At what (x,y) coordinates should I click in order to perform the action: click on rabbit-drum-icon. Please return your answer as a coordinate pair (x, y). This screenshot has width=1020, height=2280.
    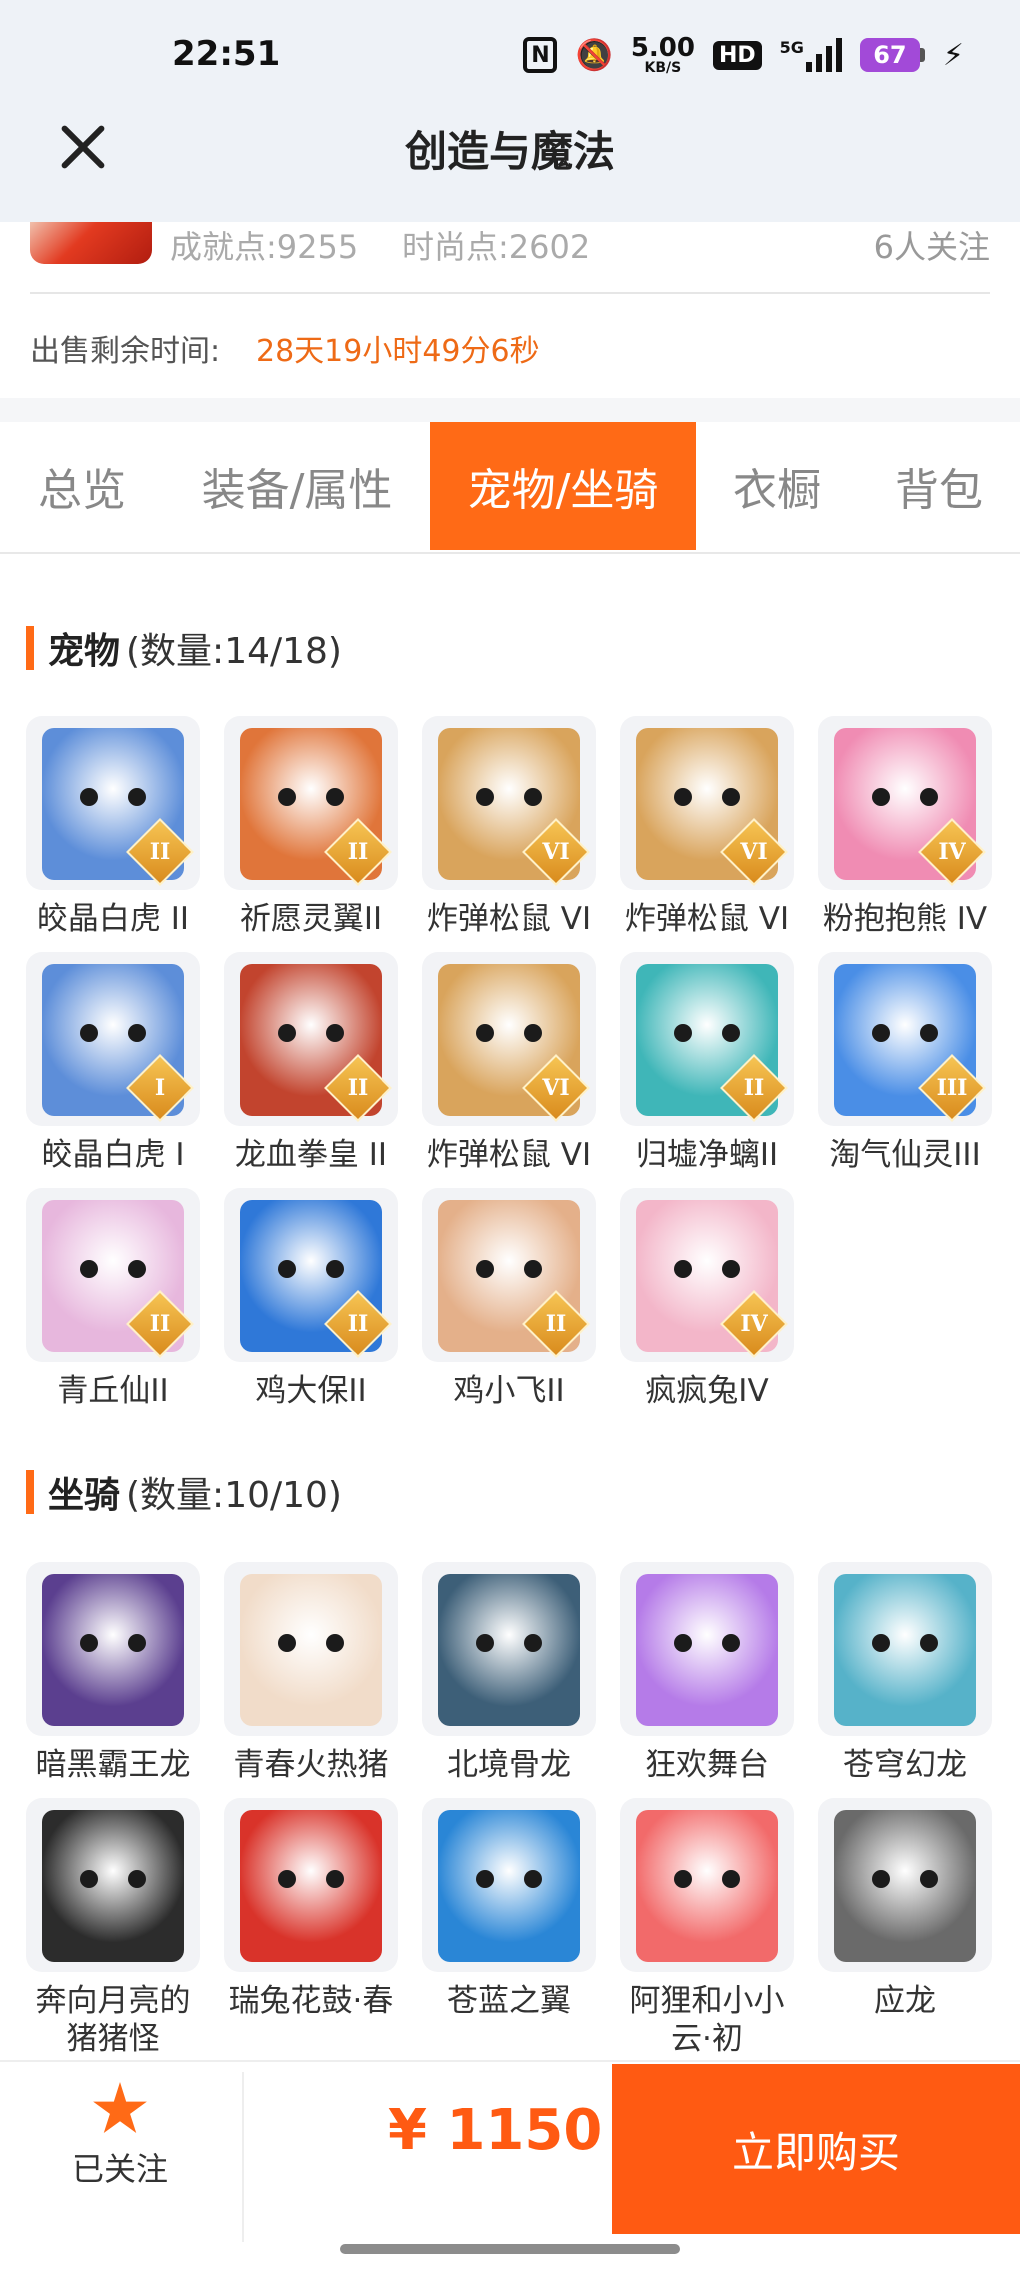
    Looking at the image, I should click on (311, 1886).